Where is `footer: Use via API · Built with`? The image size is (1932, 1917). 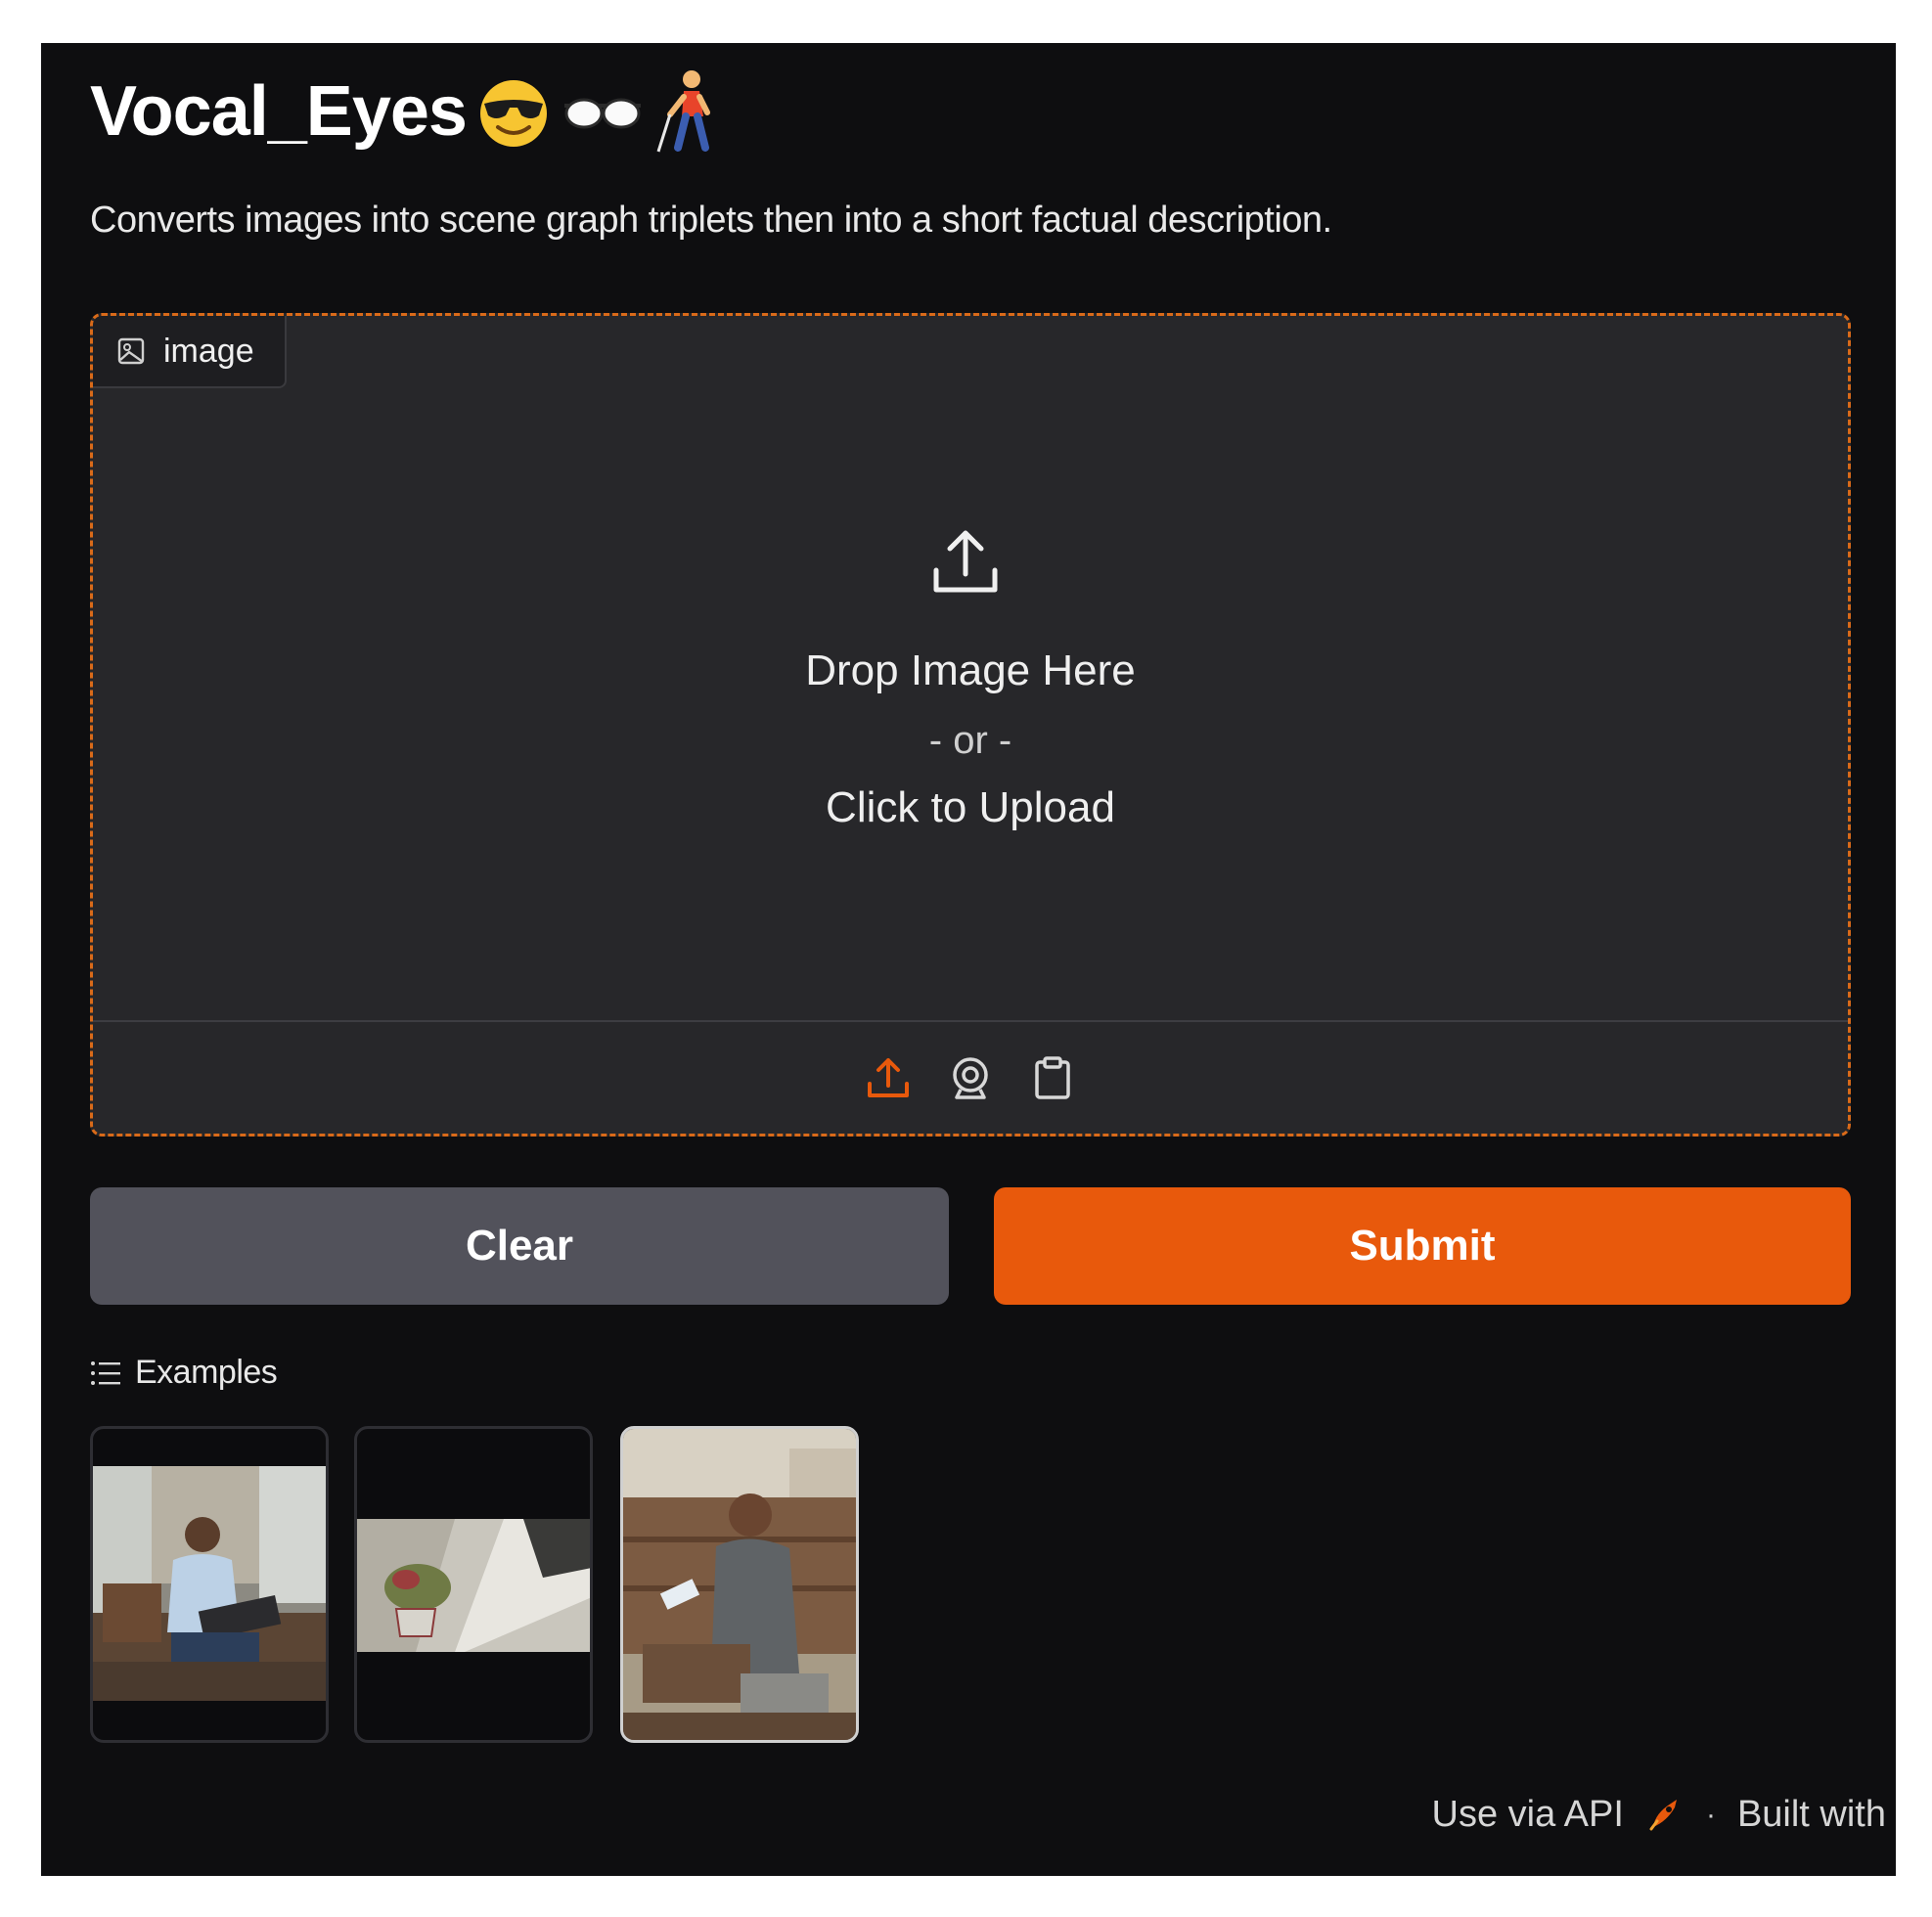
footer: Use via API · Built with is located at coordinates (1659, 1815).